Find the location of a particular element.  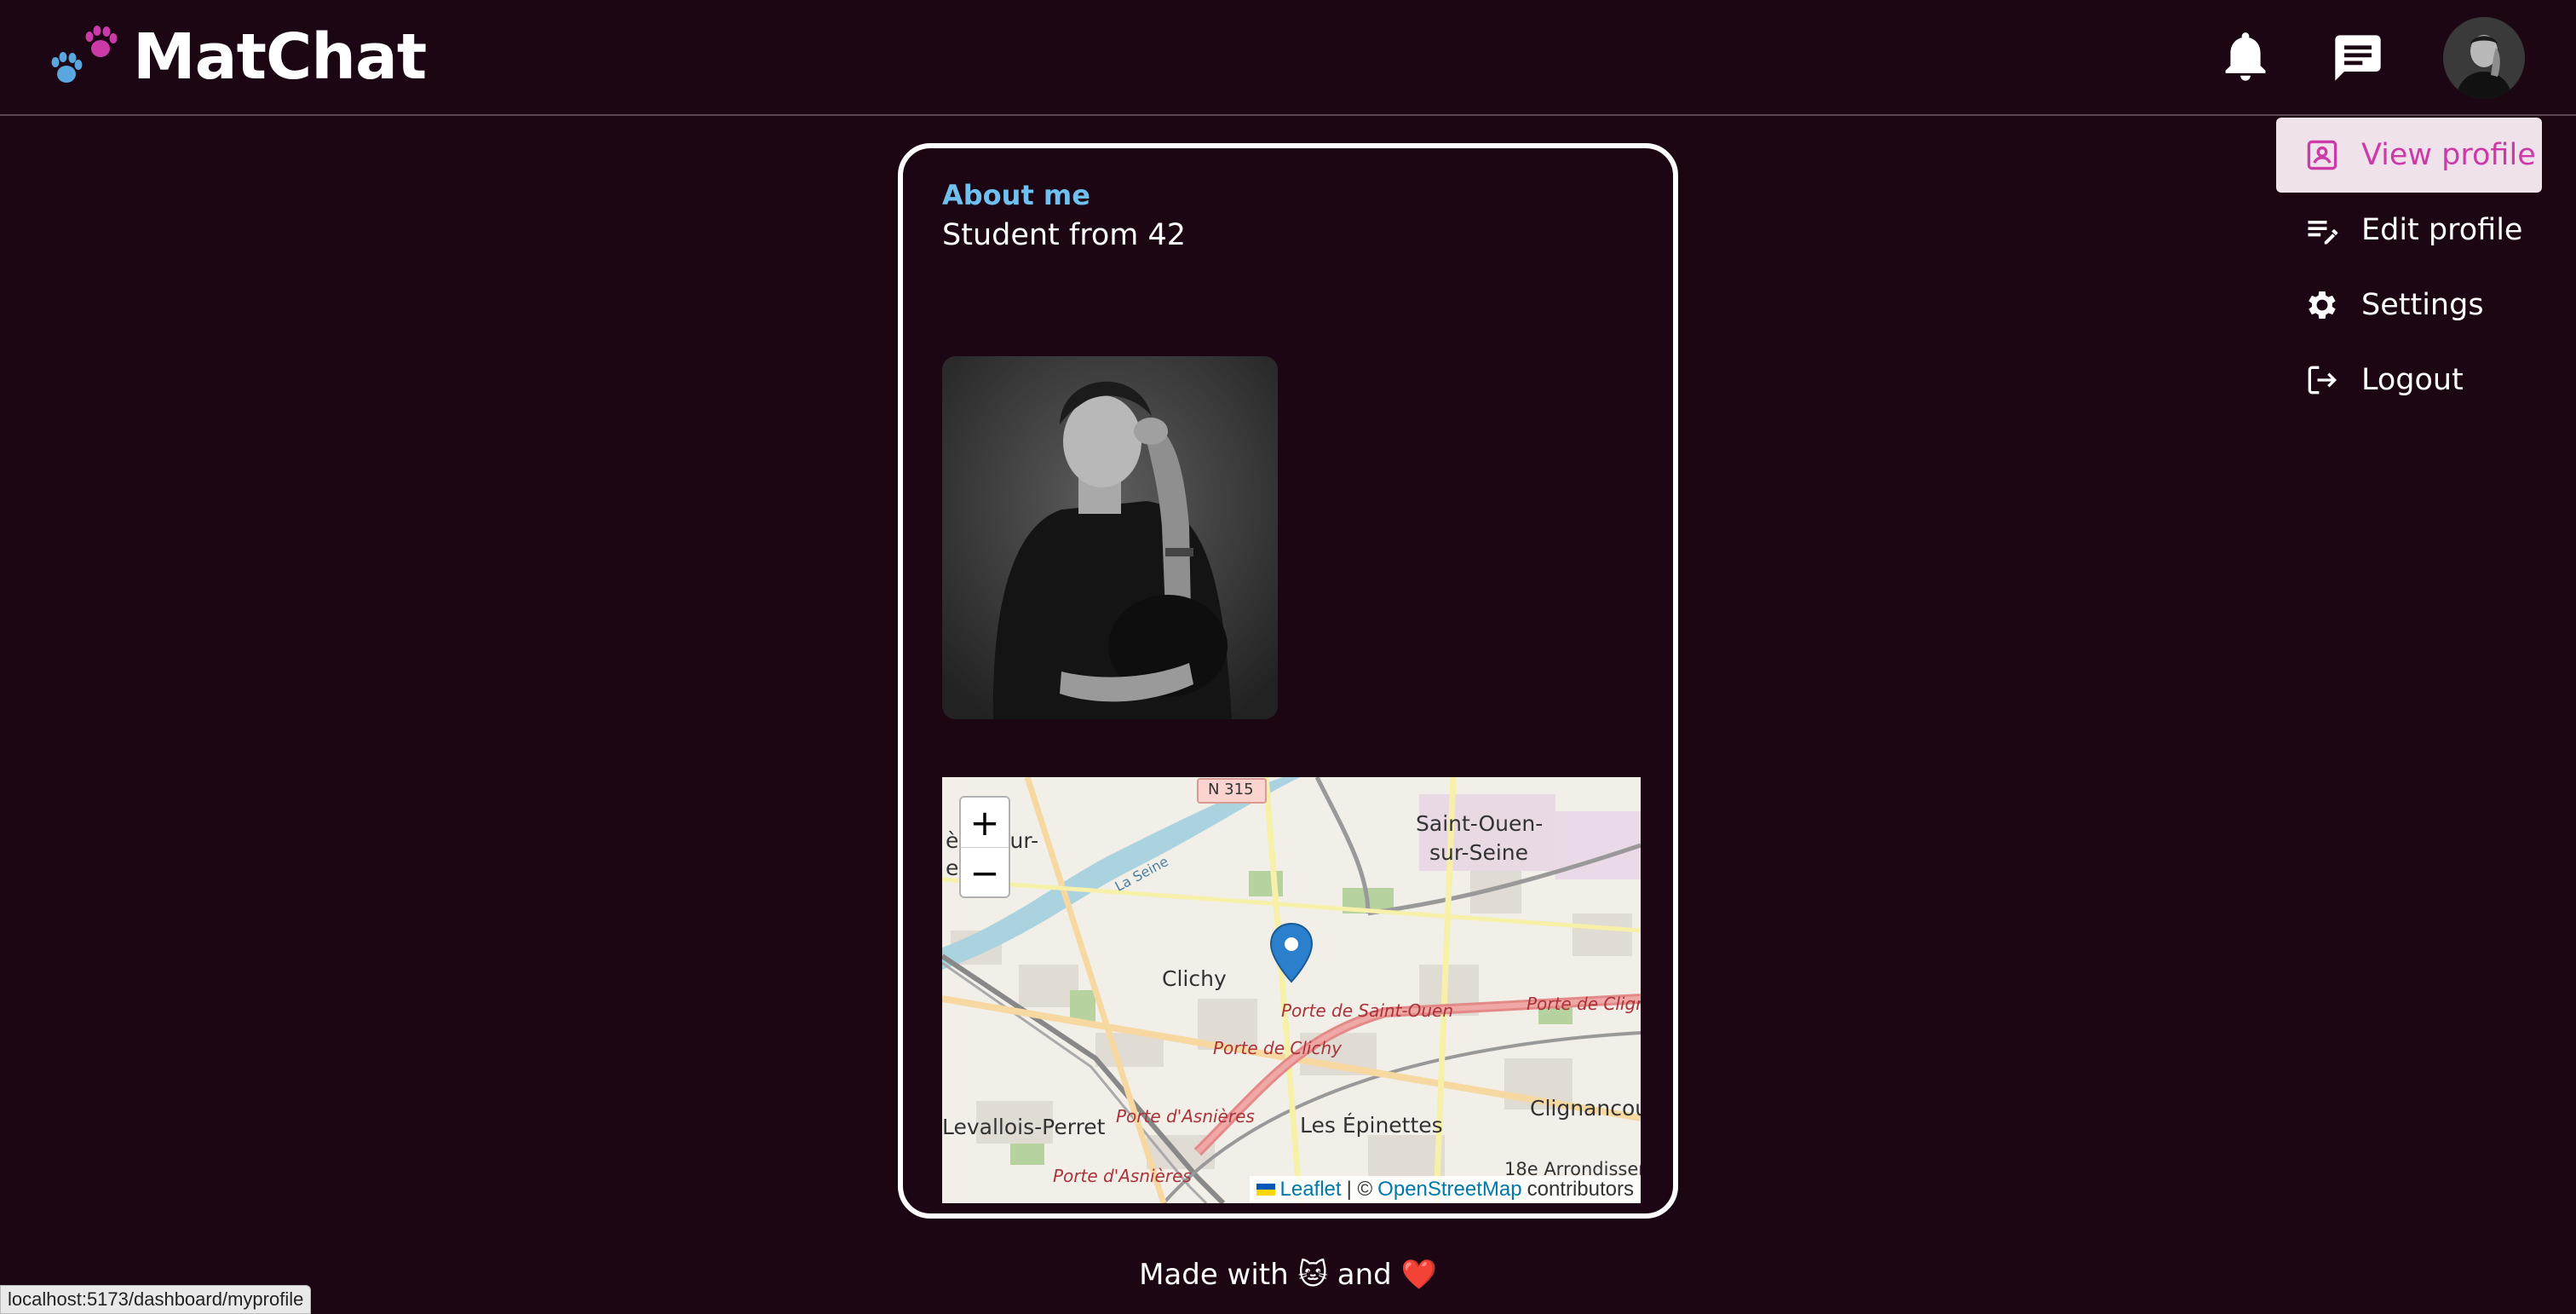

map-label-n315: N 315 is located at coordinates (1231, 790).